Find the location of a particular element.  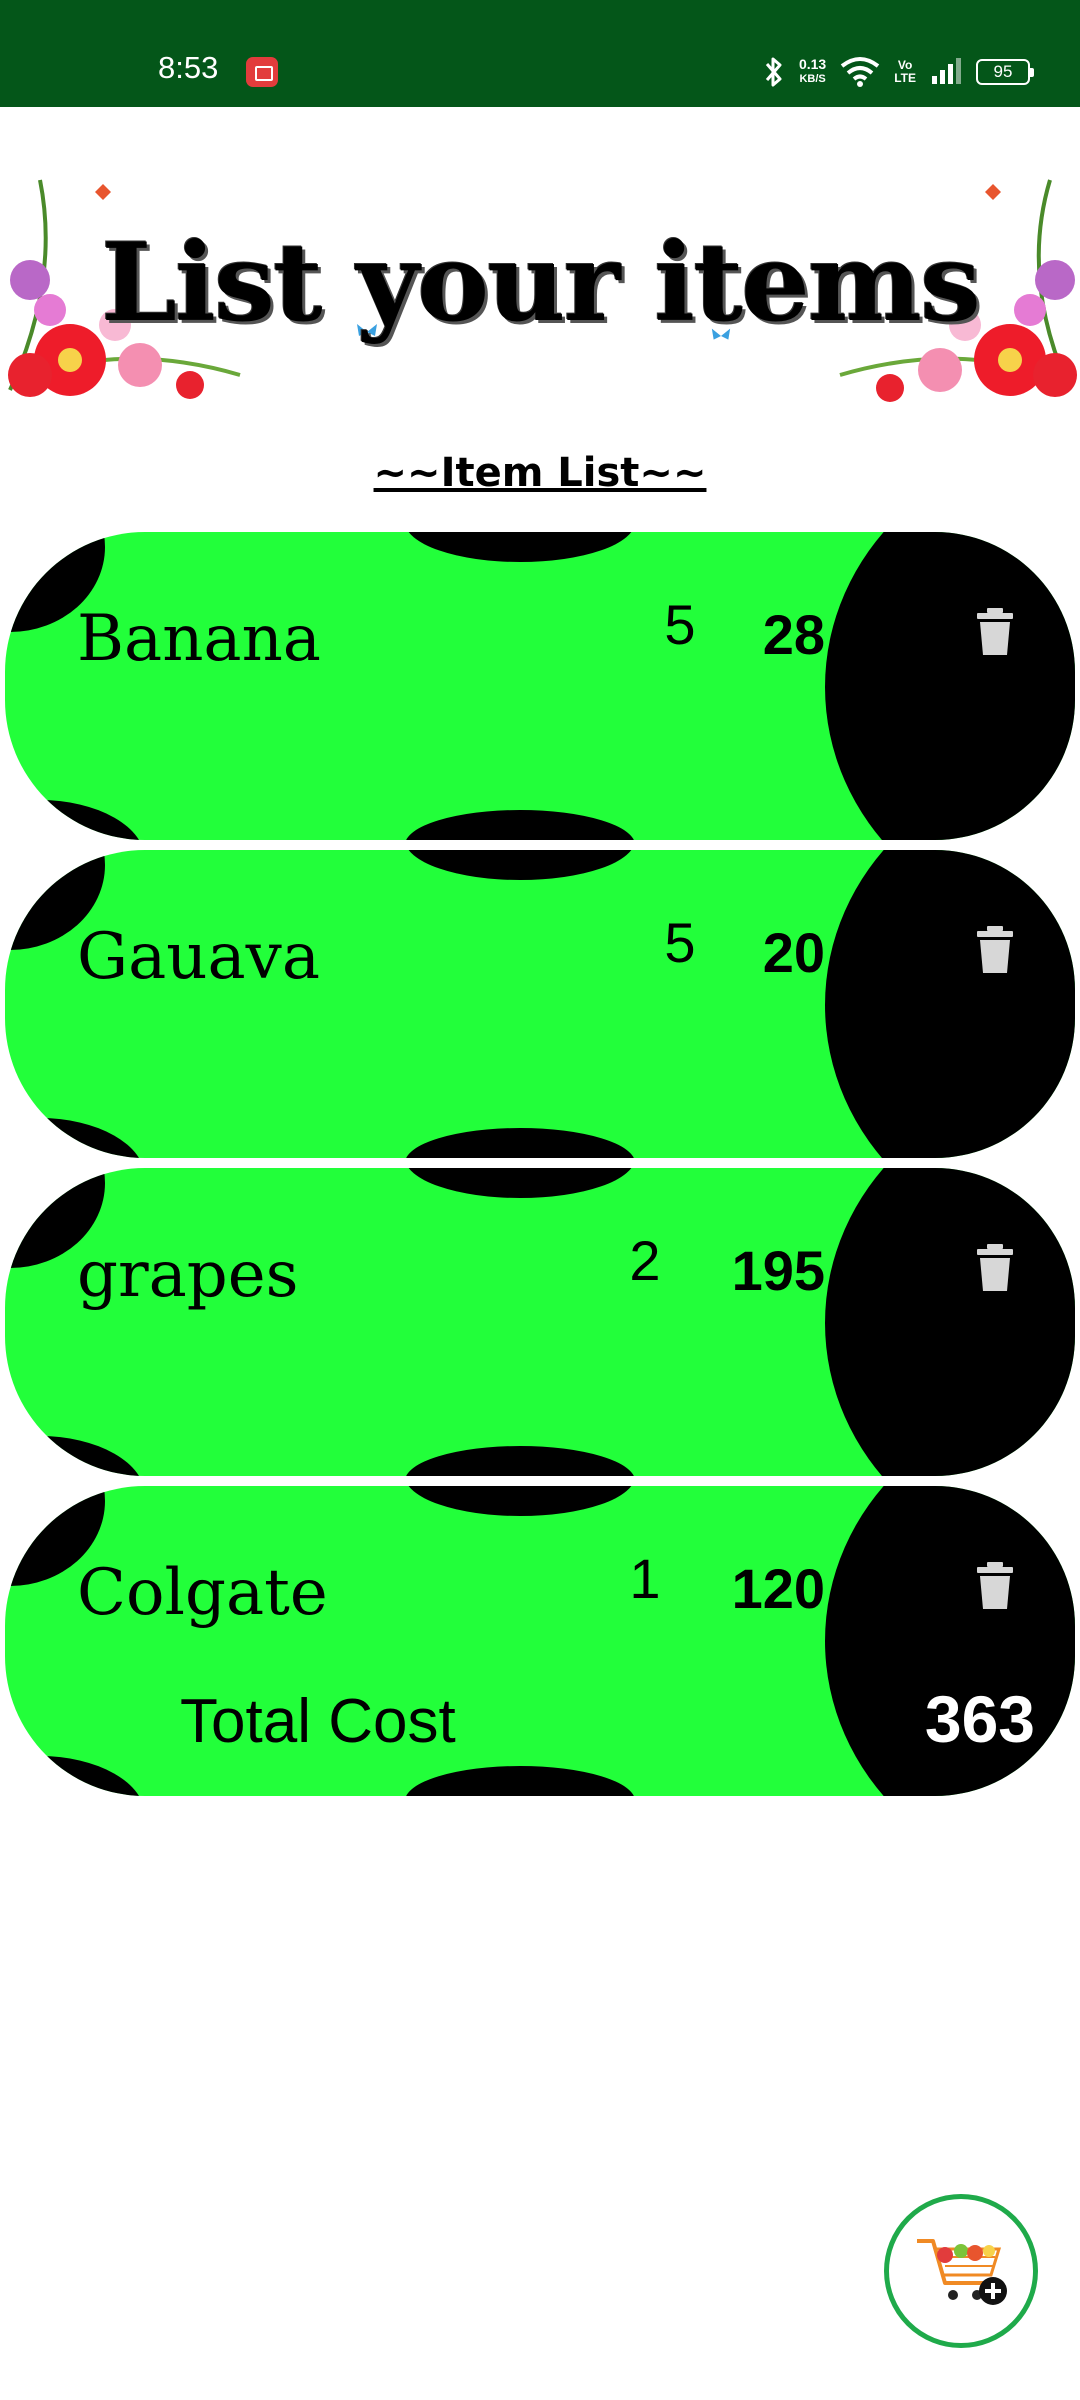

signal-icon is located at coordinates (946, 71).